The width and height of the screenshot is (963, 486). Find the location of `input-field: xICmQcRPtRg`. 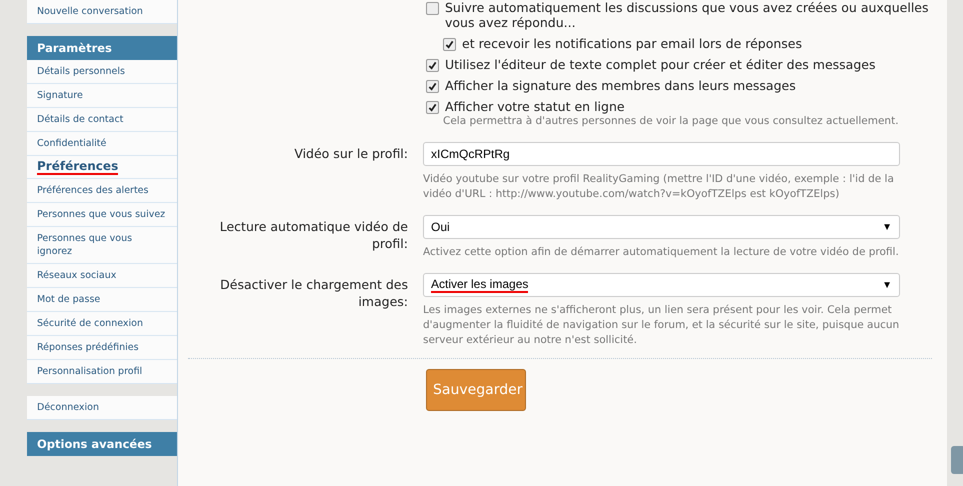

input-field: xICmQcRPtRg is located at coordinates (661, 154).